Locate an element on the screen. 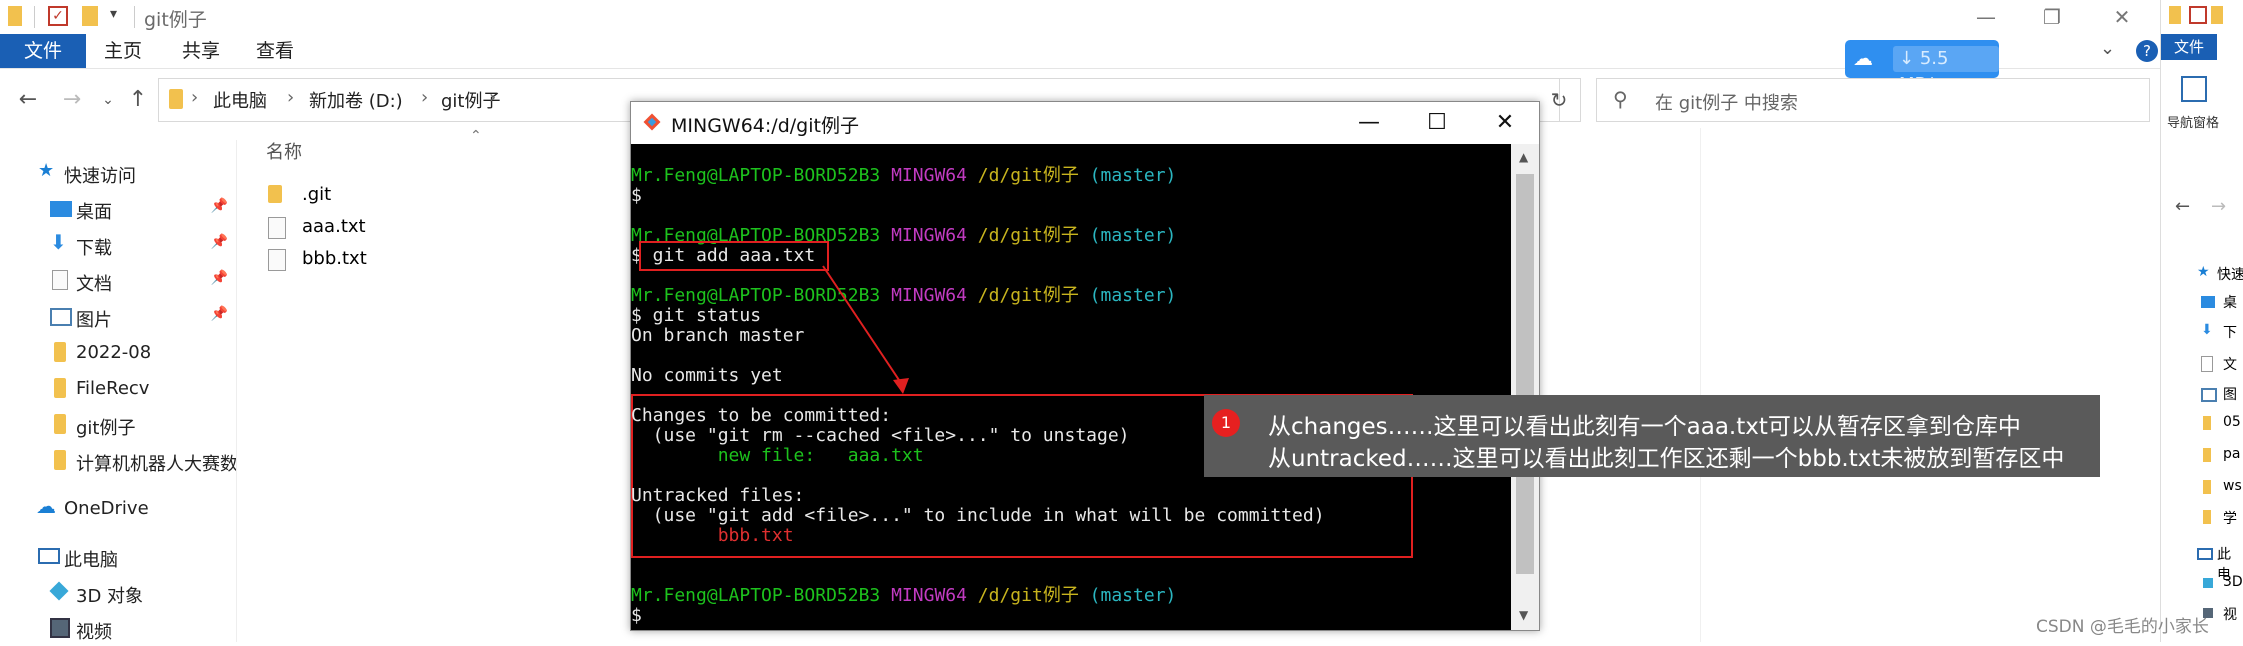  help-icon: ? is located at coordinates (2147, 51).